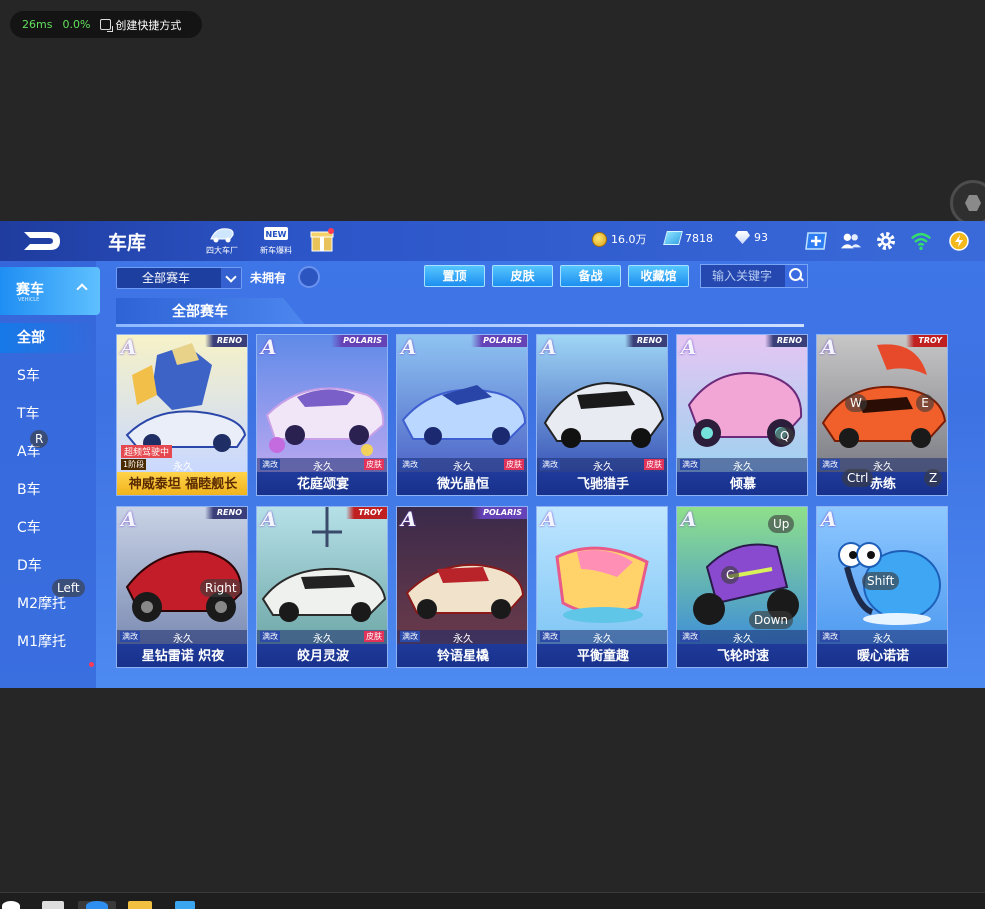  What do you see at coordinates (856, 403) in the screenshot?
I see `key-hint-w: W` at bounding box center [856, 403].